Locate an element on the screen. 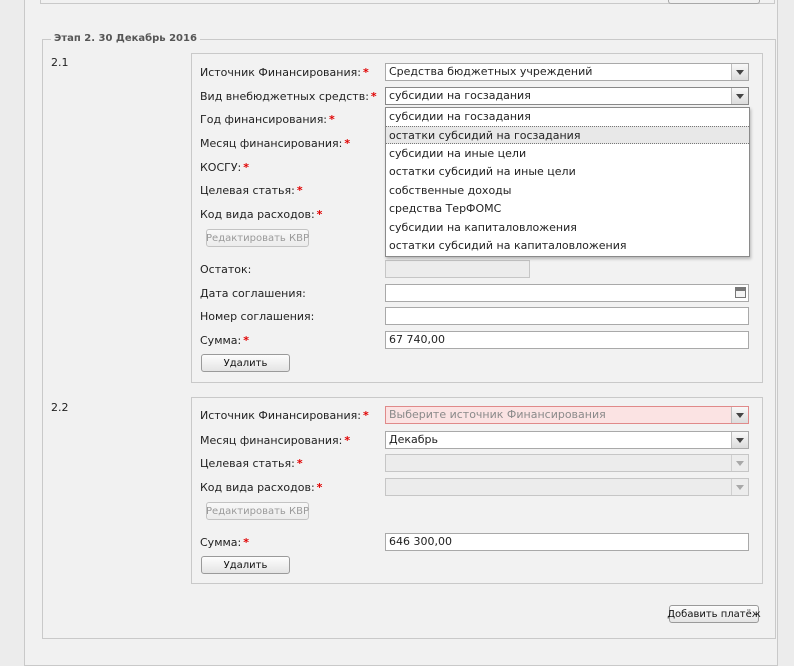  agreement-date-label: Дата соглашения: is located at coordinates (253, 293).